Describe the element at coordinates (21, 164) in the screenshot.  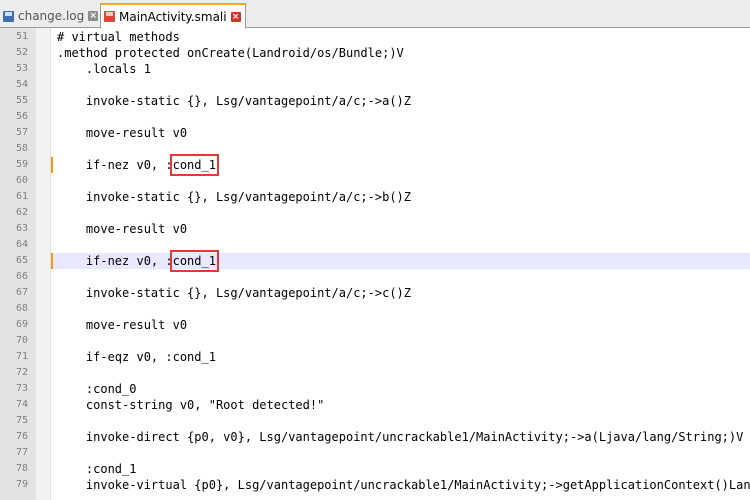
I see `line-number: 59` at that location.